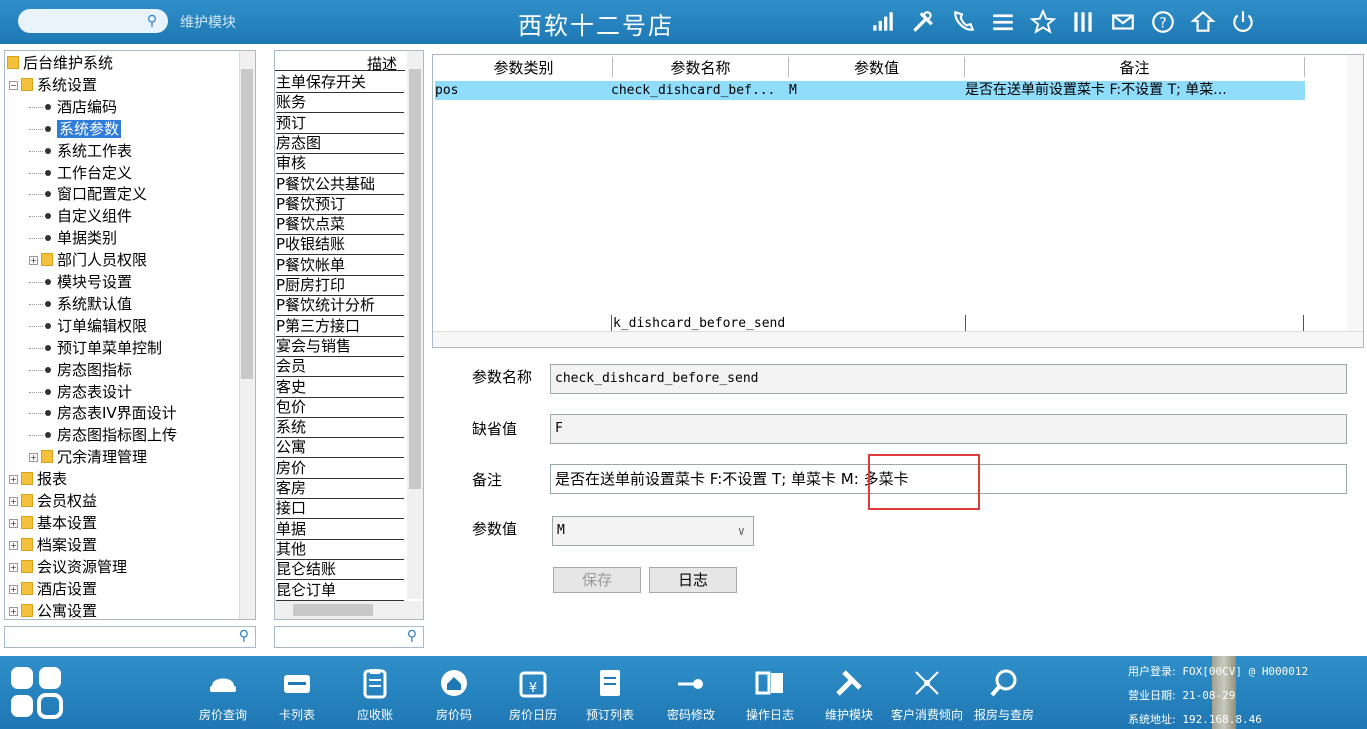 This screenshot has height=729, width=1367. I want to click on tree-item: + 酒店设置, so click(53, 589).